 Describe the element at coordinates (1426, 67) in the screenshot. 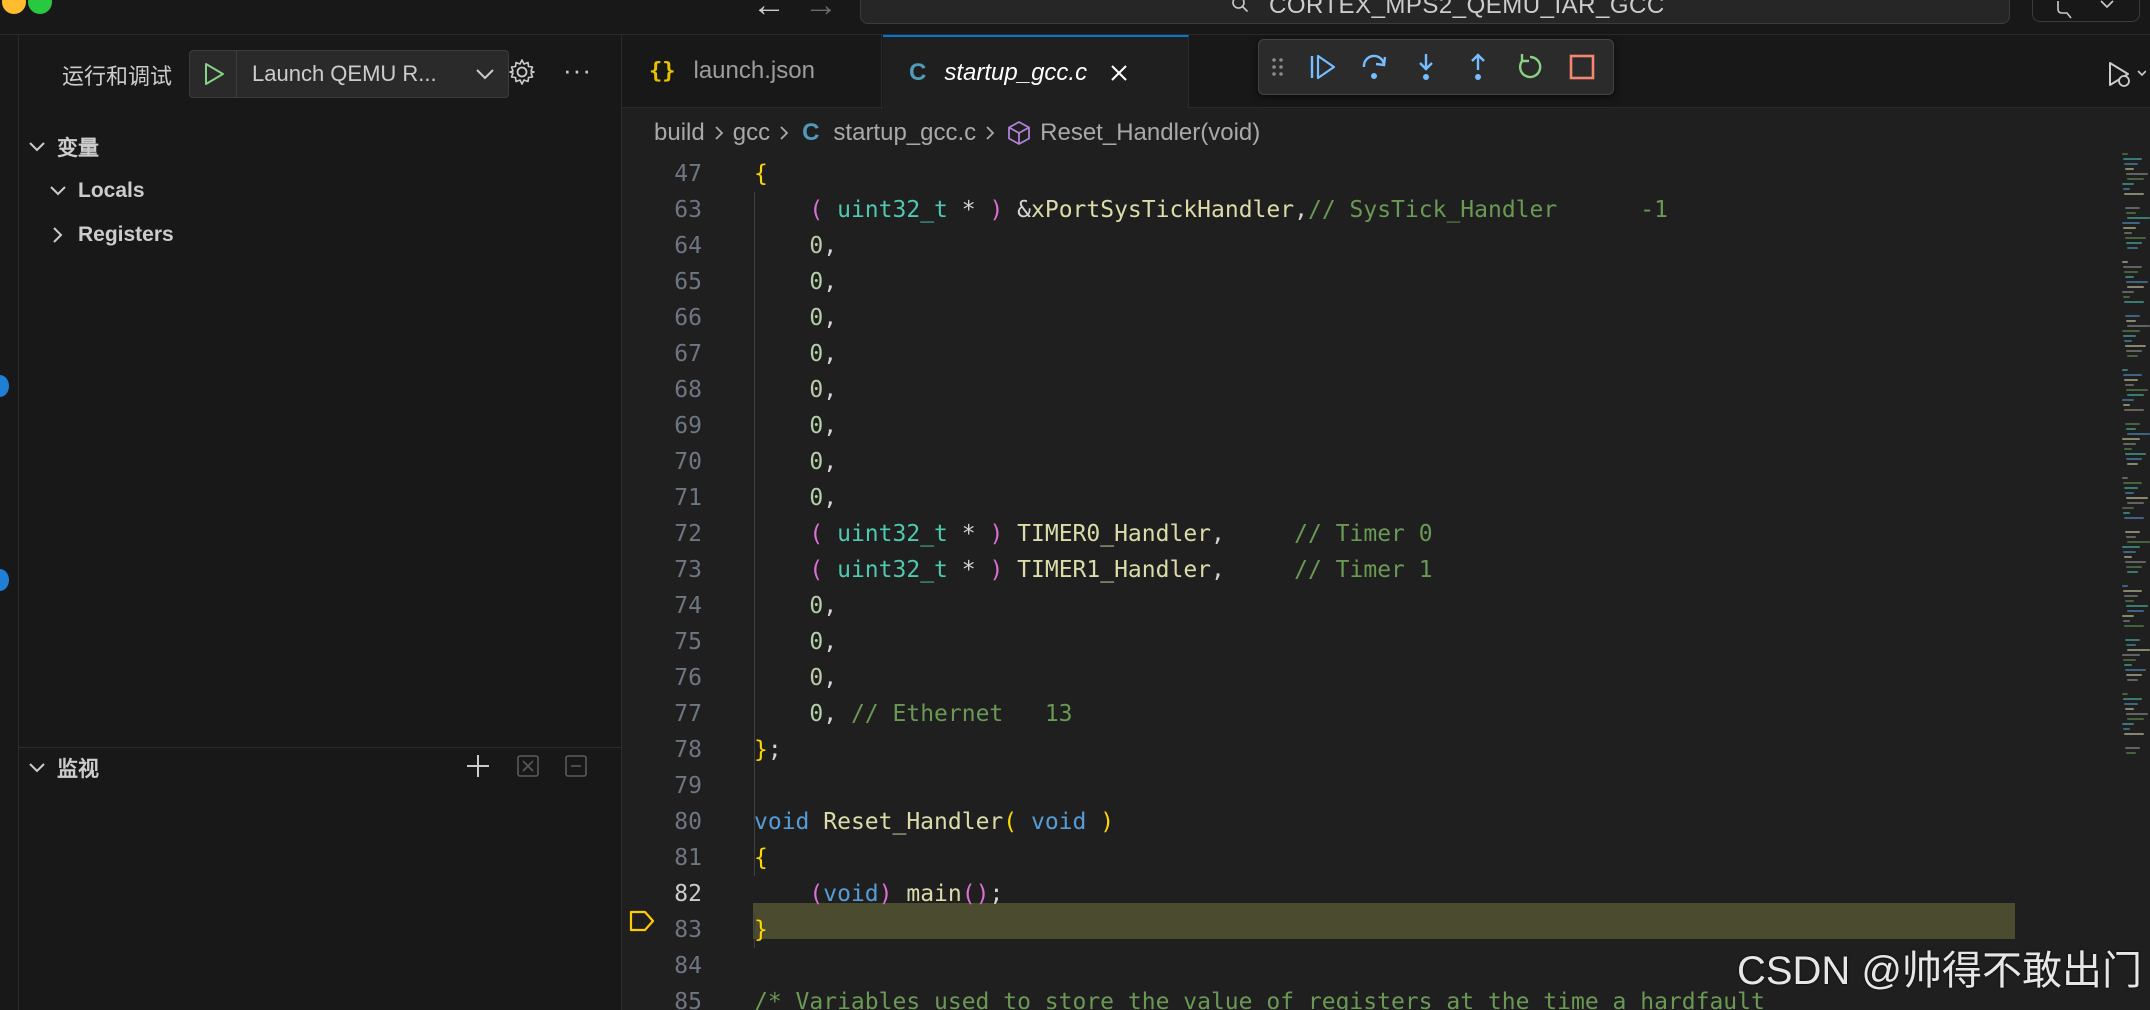

I see `step-into-icon` at that location.